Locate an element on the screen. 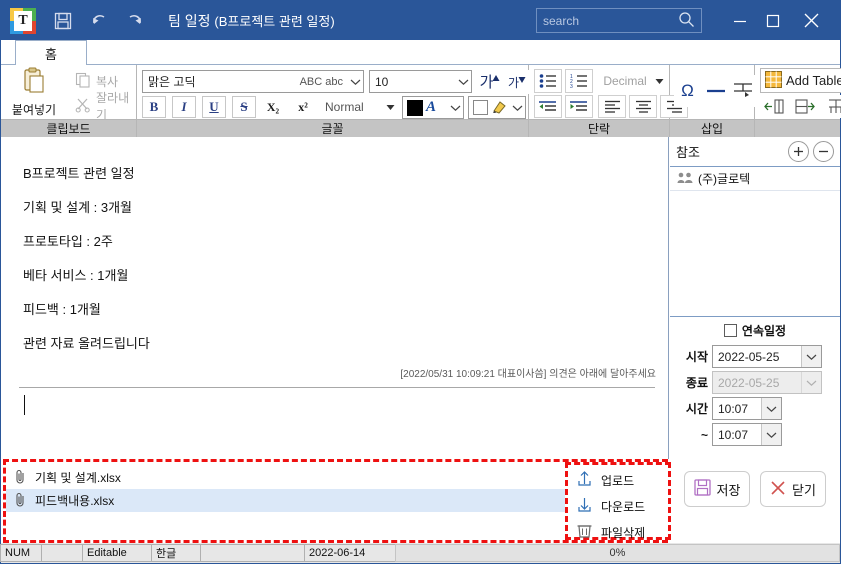 This screenshot has height=564, width=841. superscript-button: x² is located at coordinates (303, 107).